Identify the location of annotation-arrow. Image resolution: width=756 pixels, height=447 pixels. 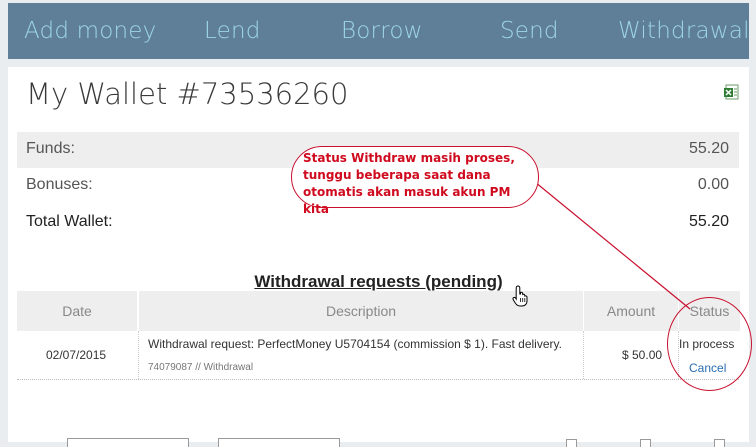
(612, 245).